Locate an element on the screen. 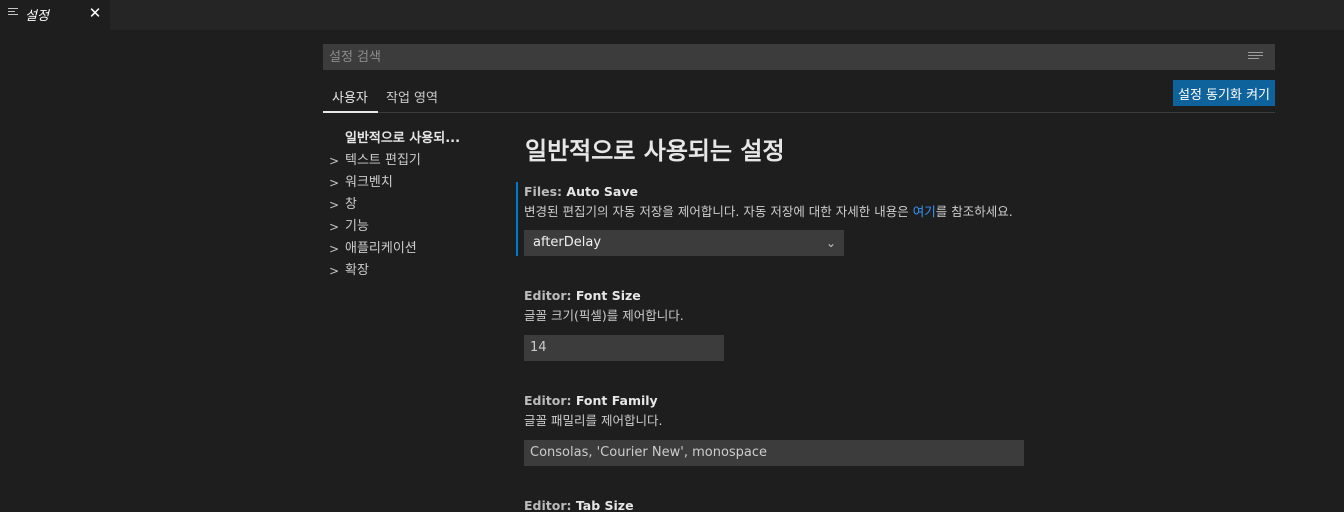 This screenshot has width=1344, height=512. settings-file-icon is located at coordinates (13, 13).